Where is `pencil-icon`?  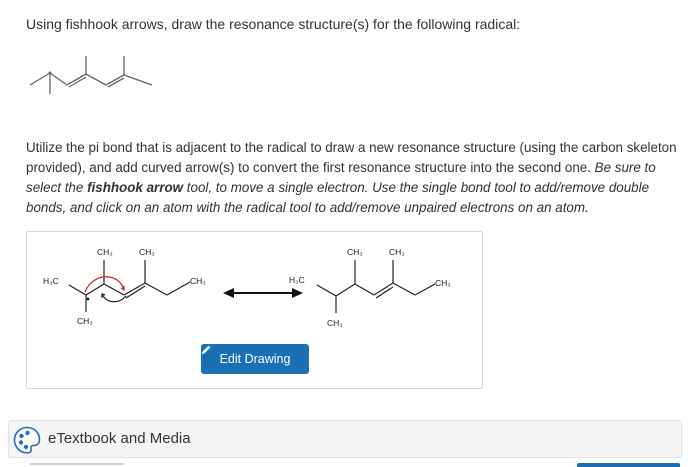
pencil-icon is located at coordinates (206, 350).